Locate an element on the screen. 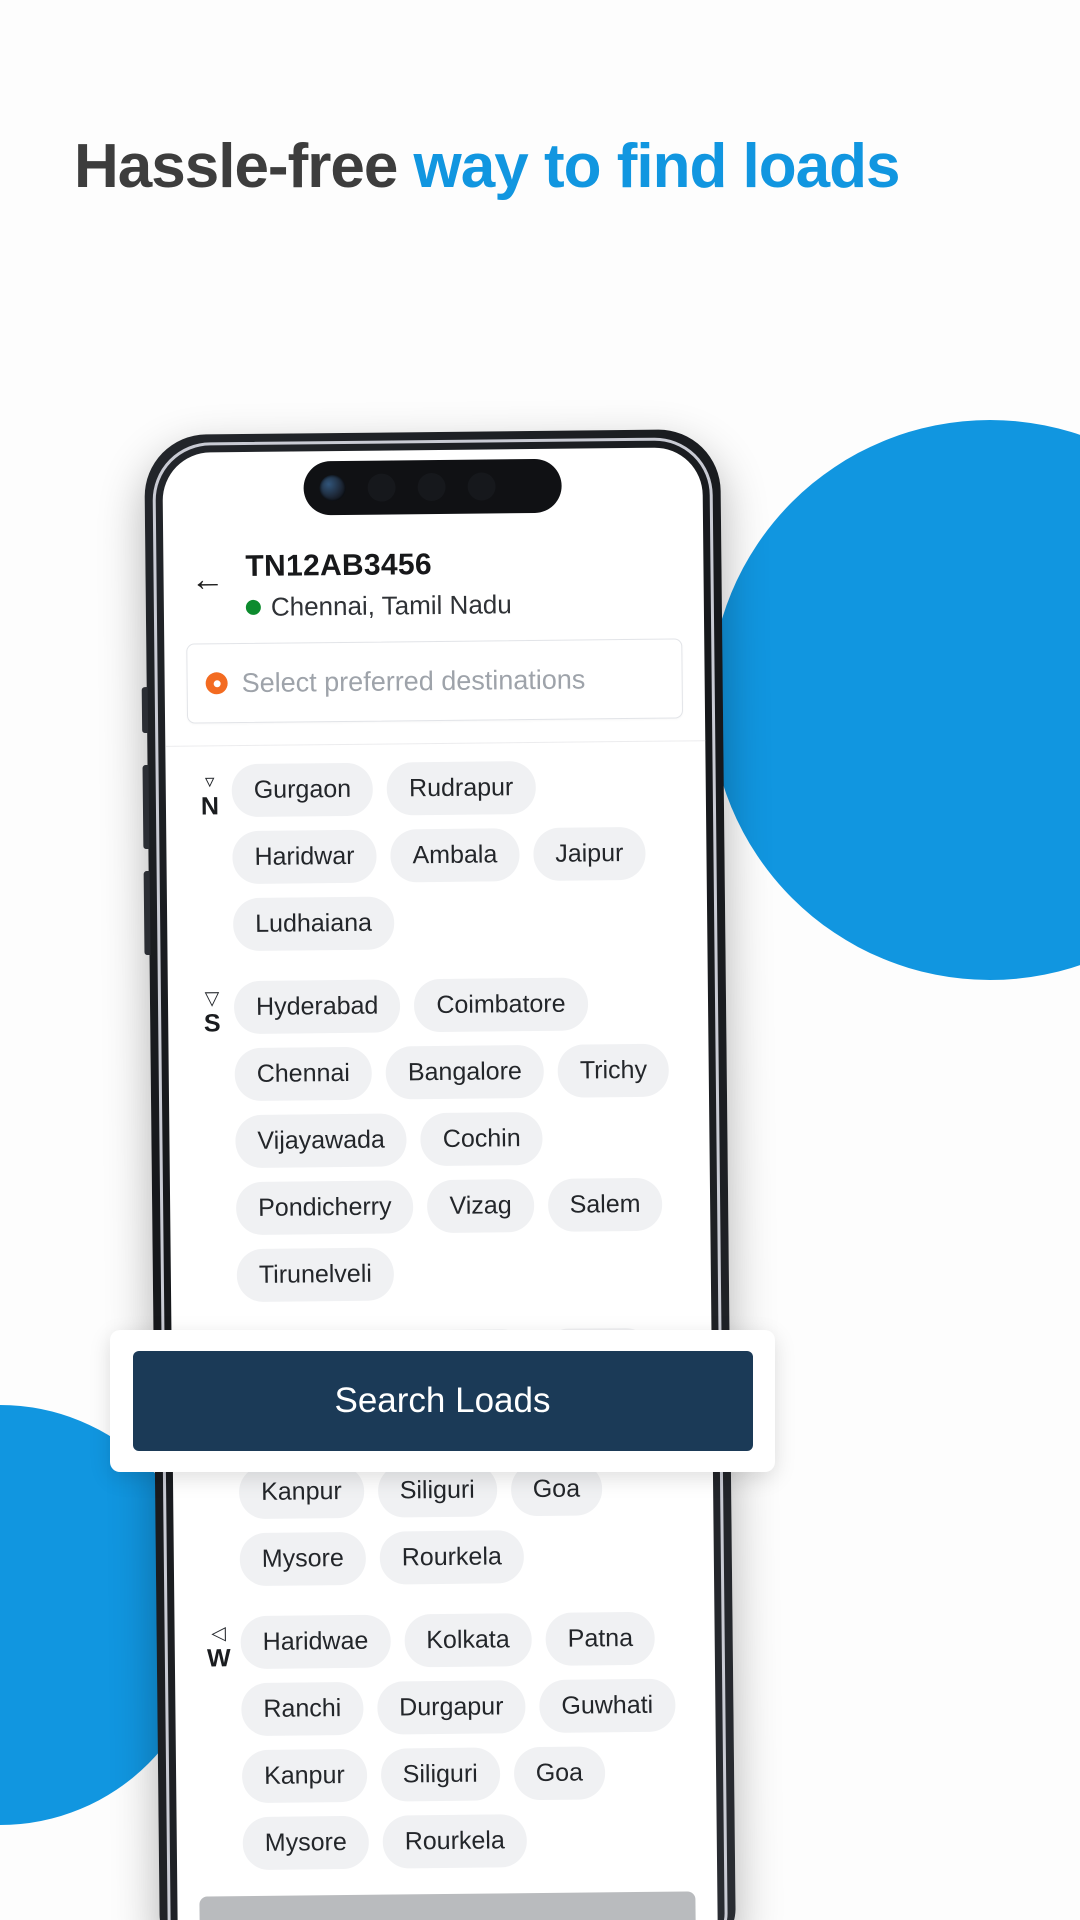 The image size is (1080, 1920). compass-label: N is located at coordinates (210, 806).